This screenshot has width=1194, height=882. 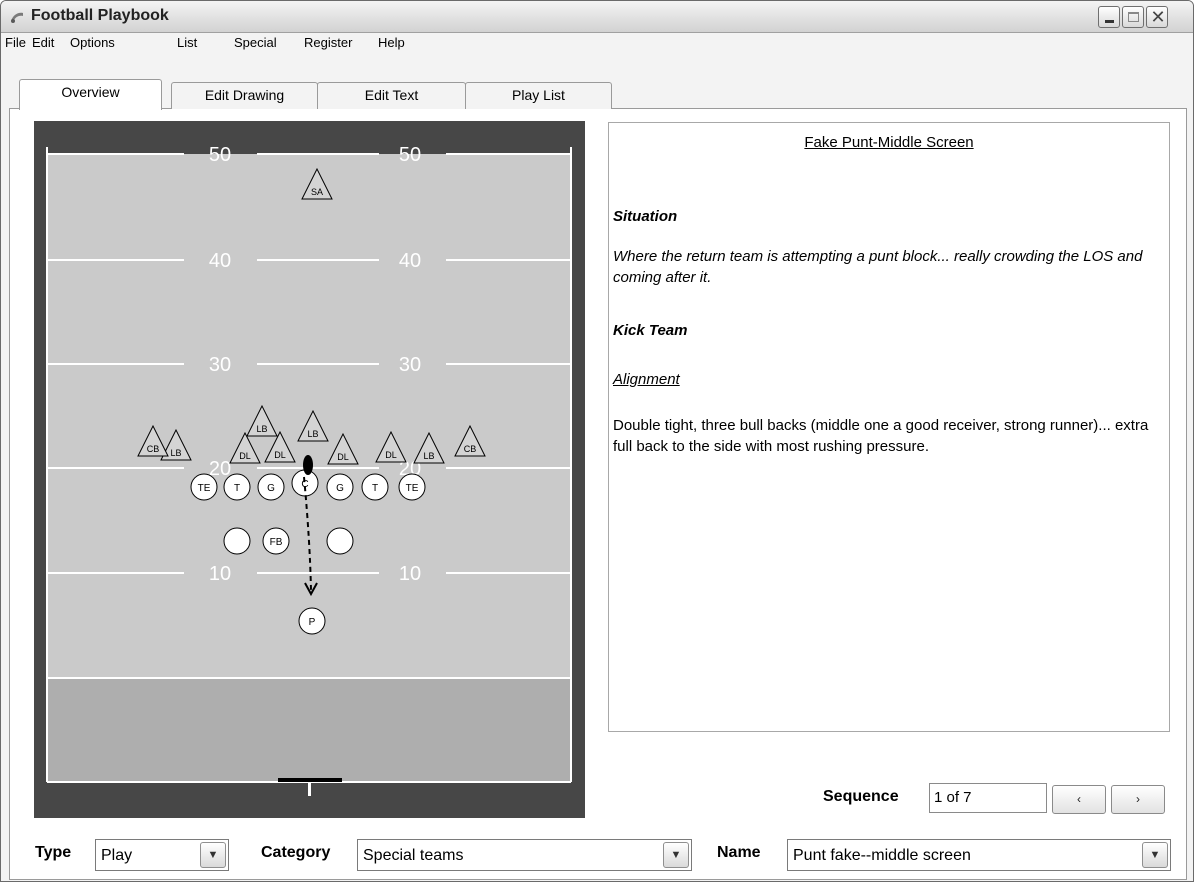 What do you see at coordinates (312, 622) in the screenshot?
I see `player-label: P` at bounding box center [312, 622].